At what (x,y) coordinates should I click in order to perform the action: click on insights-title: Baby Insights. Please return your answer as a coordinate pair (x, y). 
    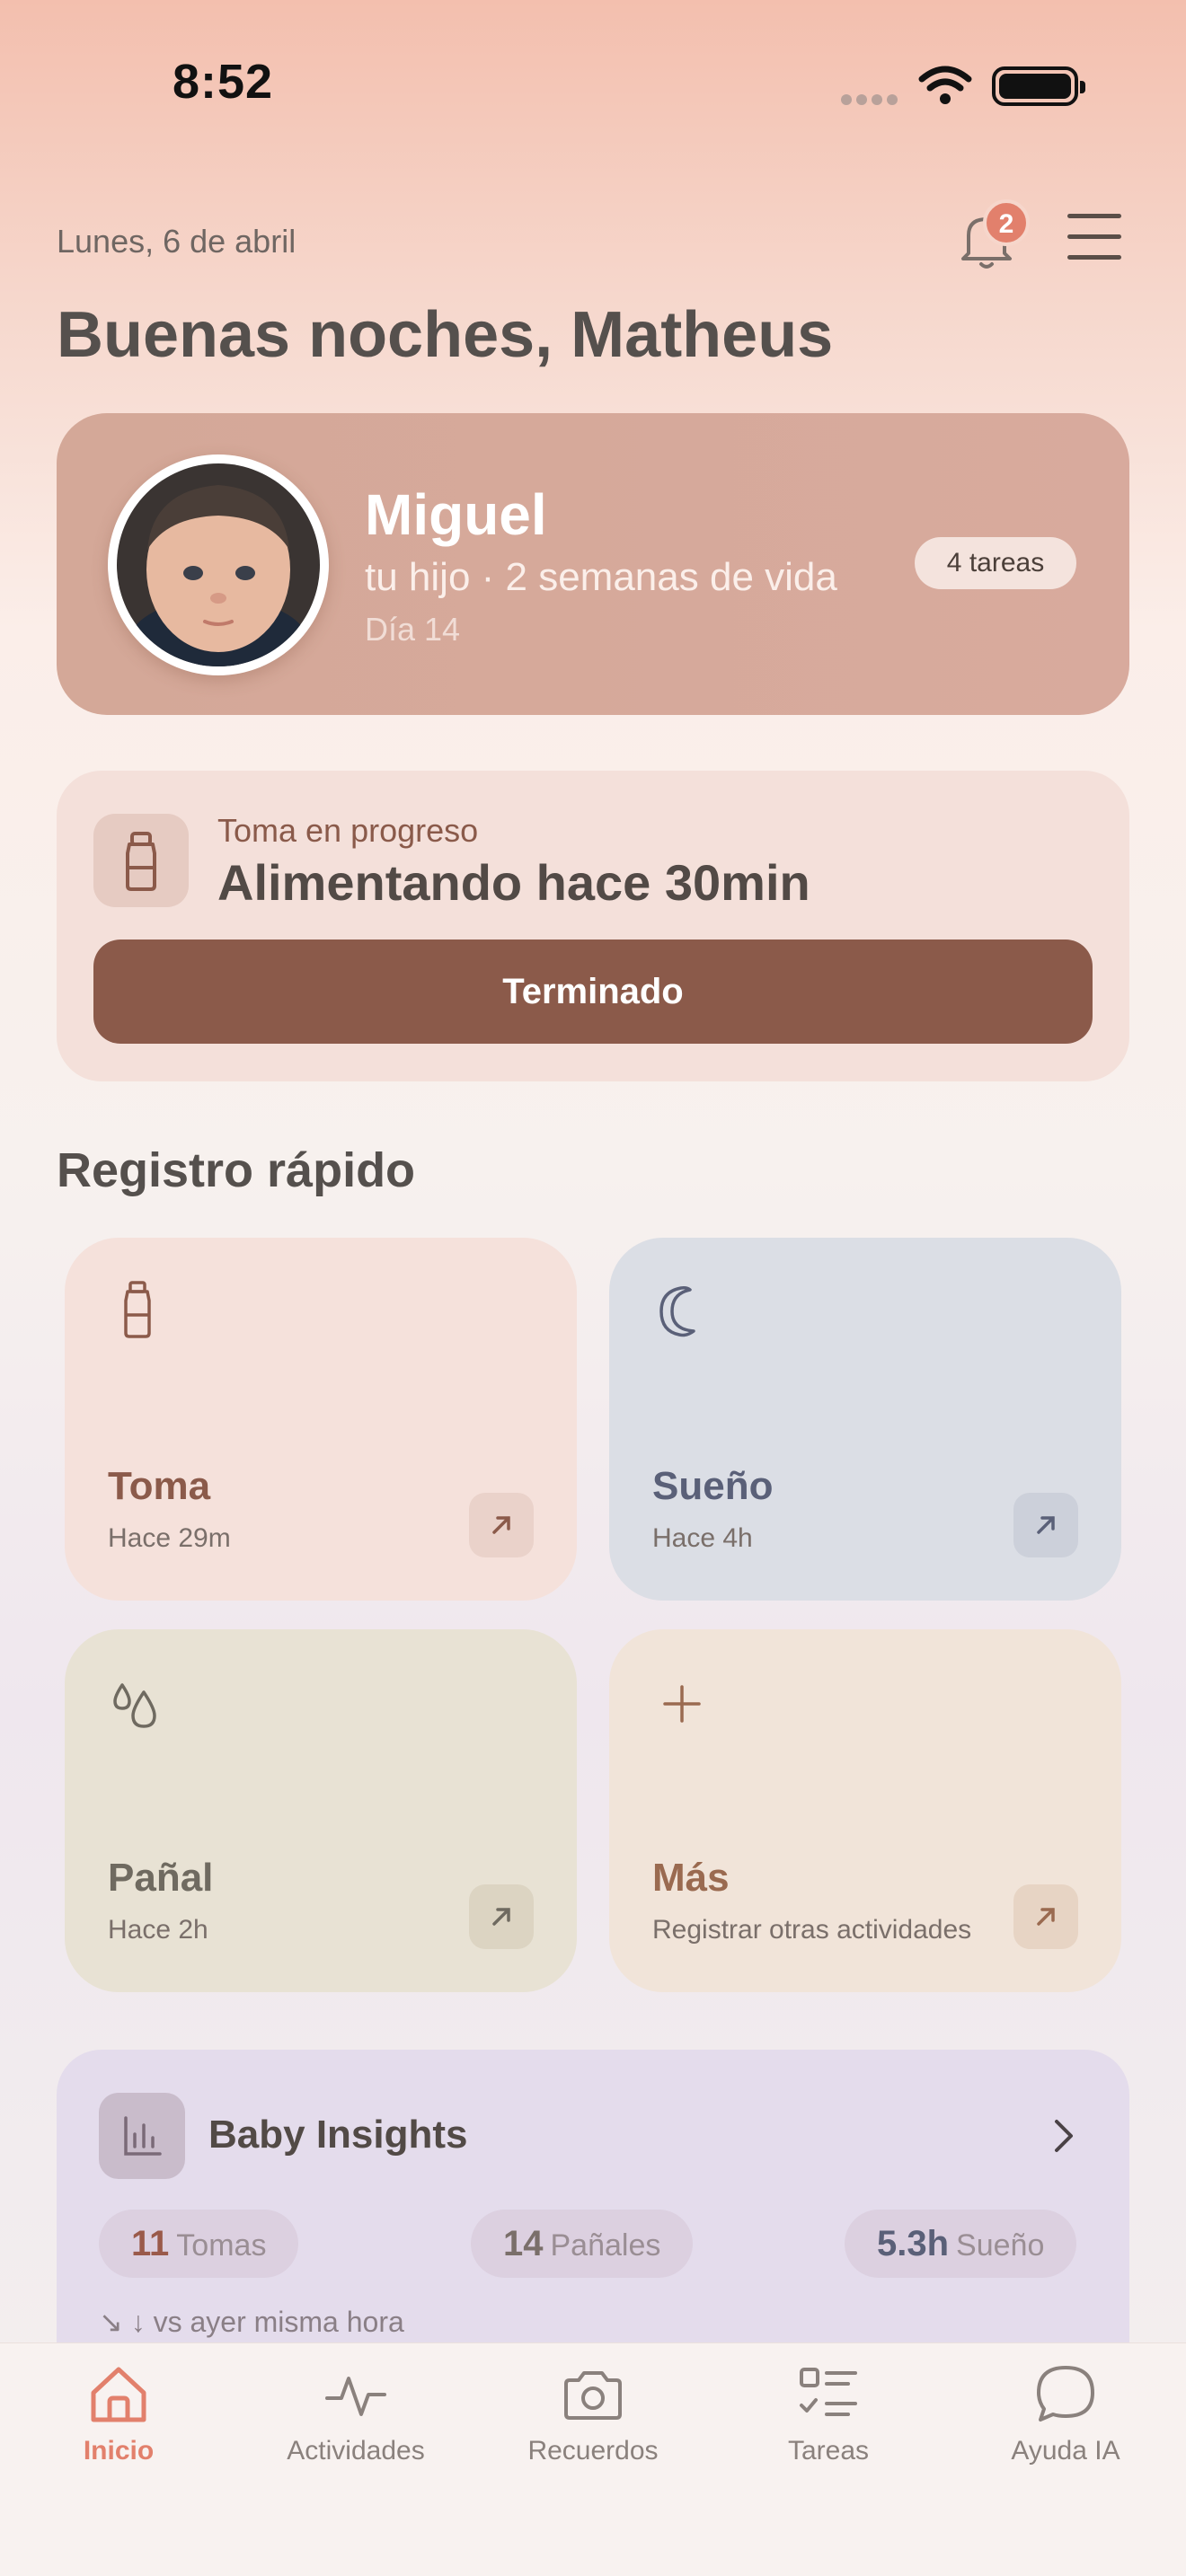
    Looking at the image, I should click on (338, 2135).